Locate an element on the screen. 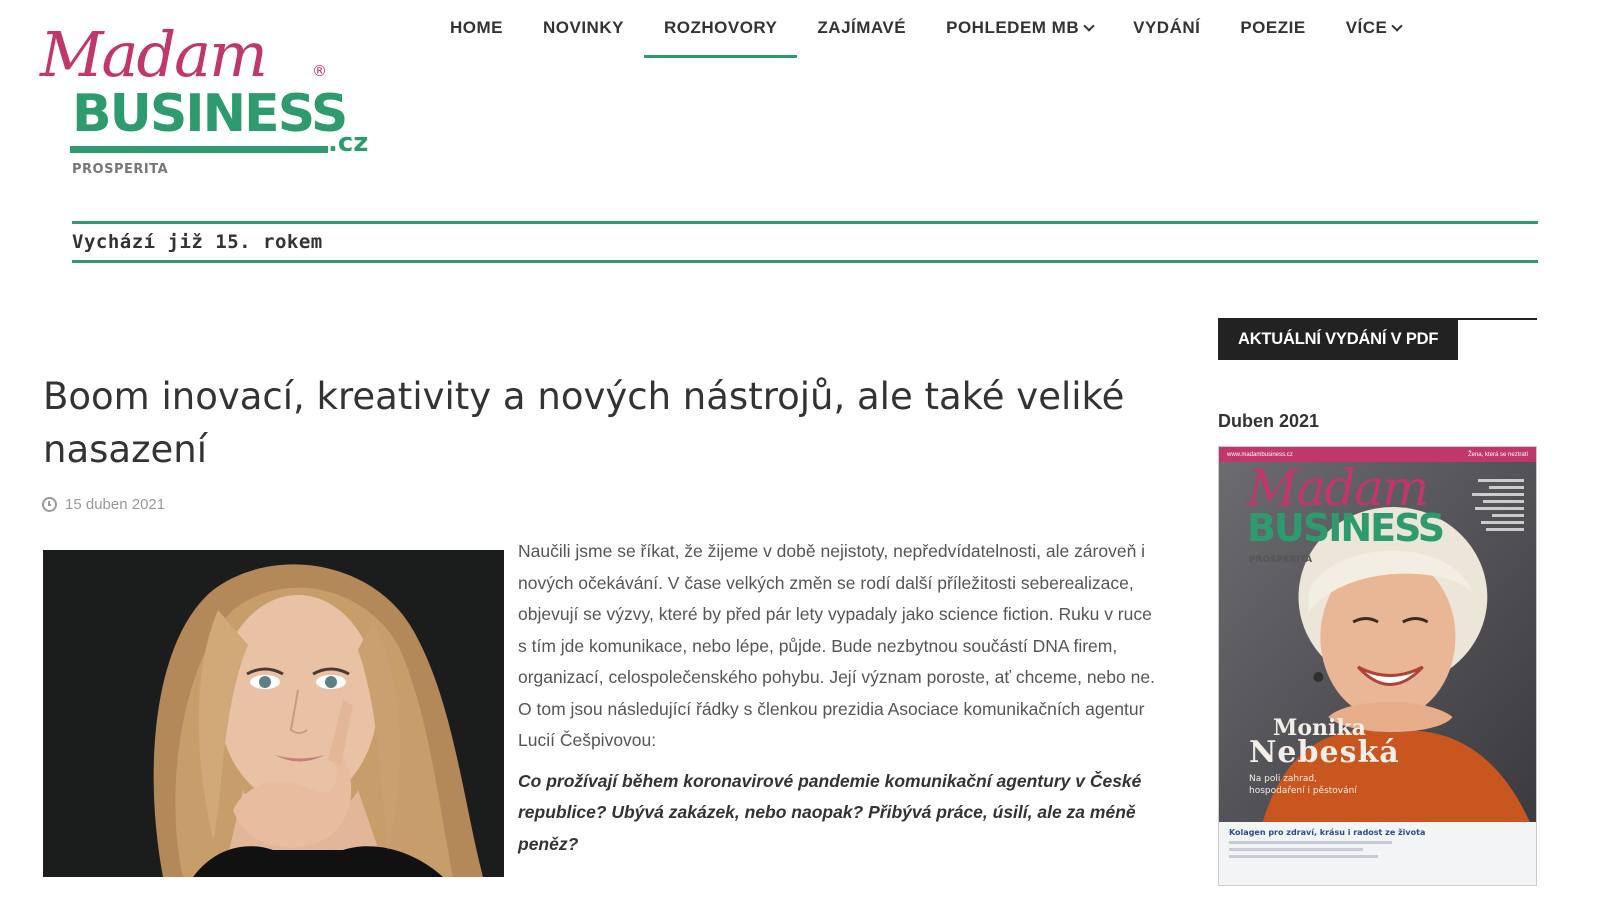 This screenshot has height=900, width=1600. cover-tagline: Na poli zahrad, hospodaření i pěstování is located at coordinates (1303, 785).